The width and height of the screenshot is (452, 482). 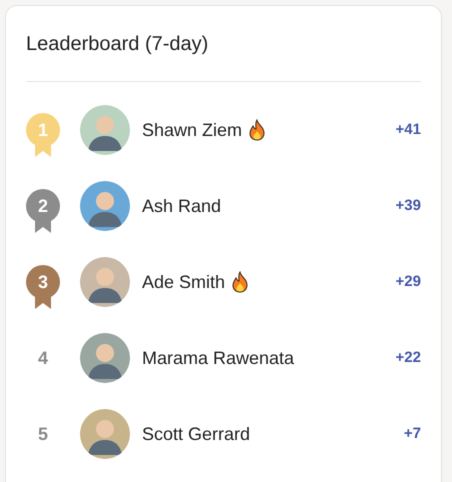 I want to click on rank-number: 3, so click(x=42, y=282).